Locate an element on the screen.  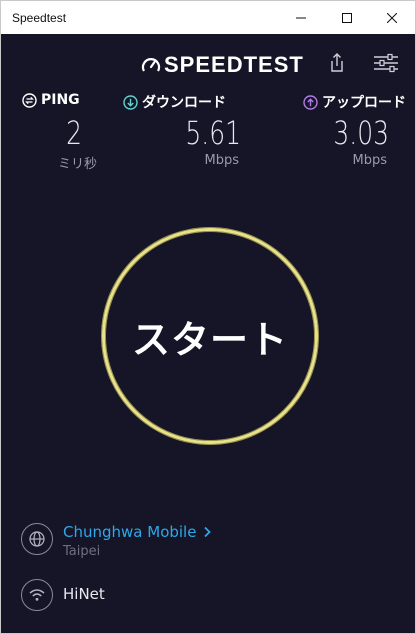
wifi-icon-circle is located at coordinates (37, 595).